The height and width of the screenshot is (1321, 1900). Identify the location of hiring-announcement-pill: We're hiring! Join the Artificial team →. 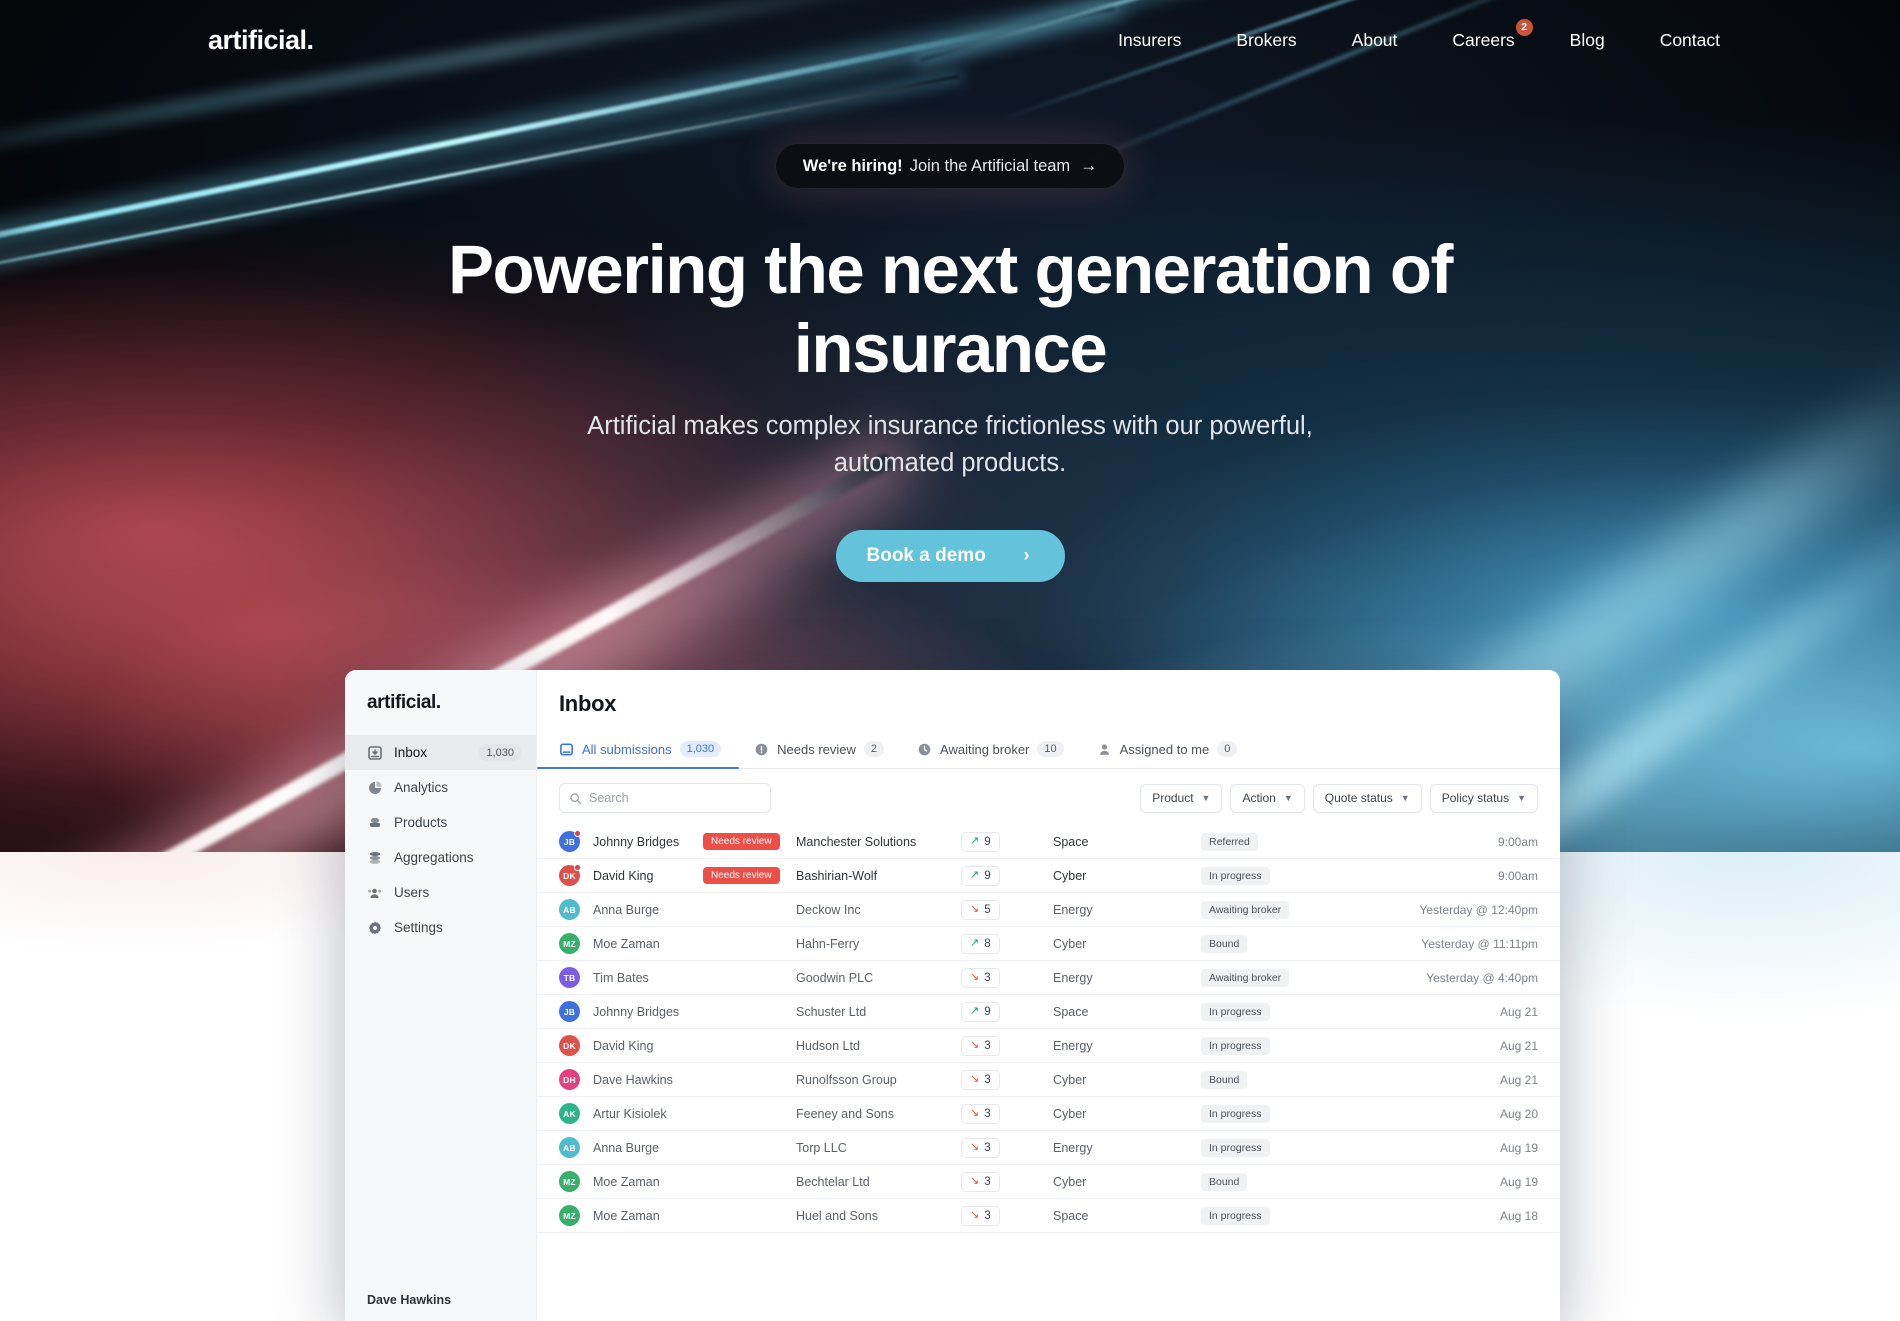
(950, 166).